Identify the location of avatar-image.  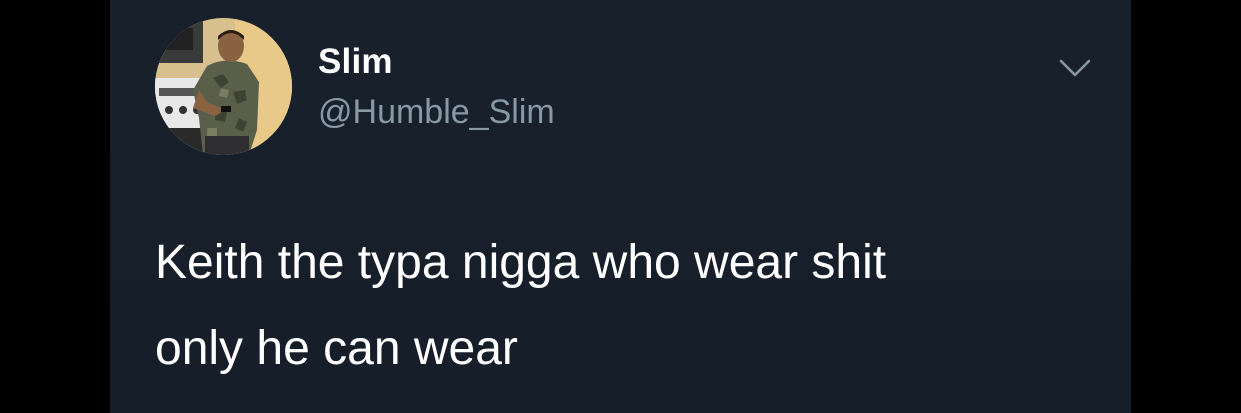
(223, 86).